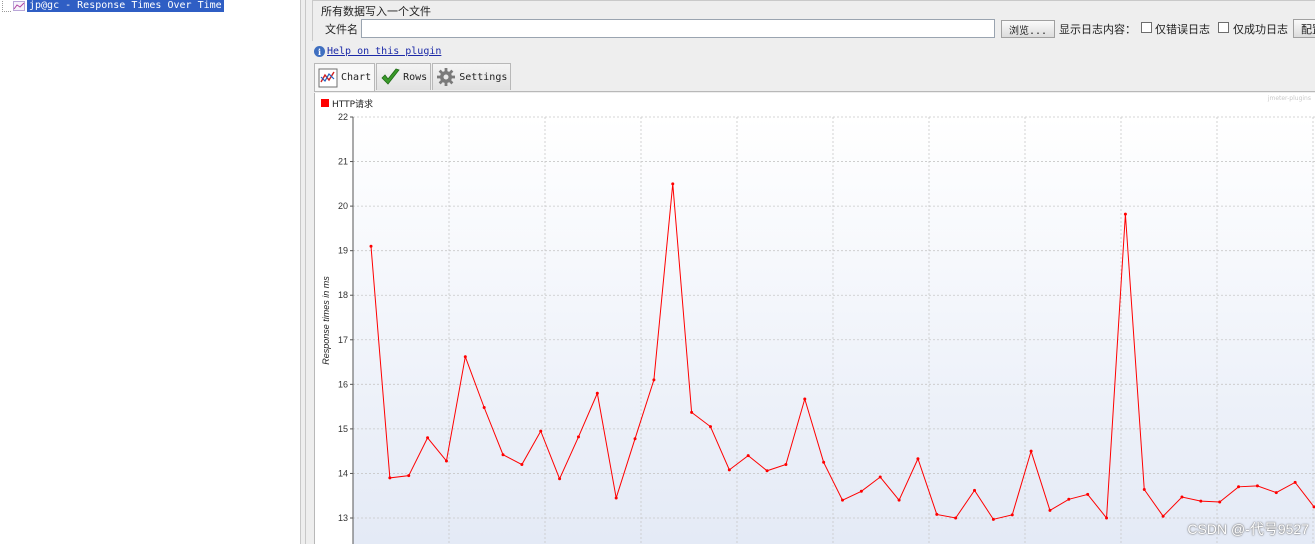  I want to click on gear-icon, so click(446, 77).